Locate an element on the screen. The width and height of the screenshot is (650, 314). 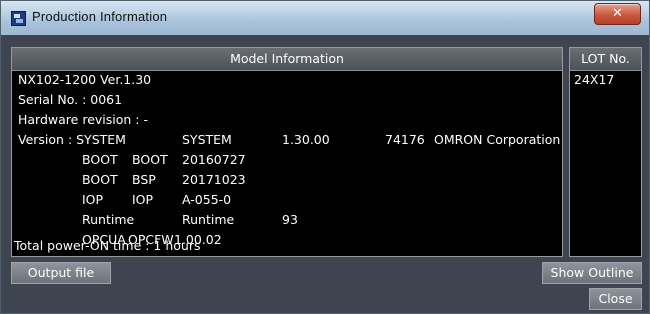
model-information-header: Model Information is located at coordinates (287, 59).